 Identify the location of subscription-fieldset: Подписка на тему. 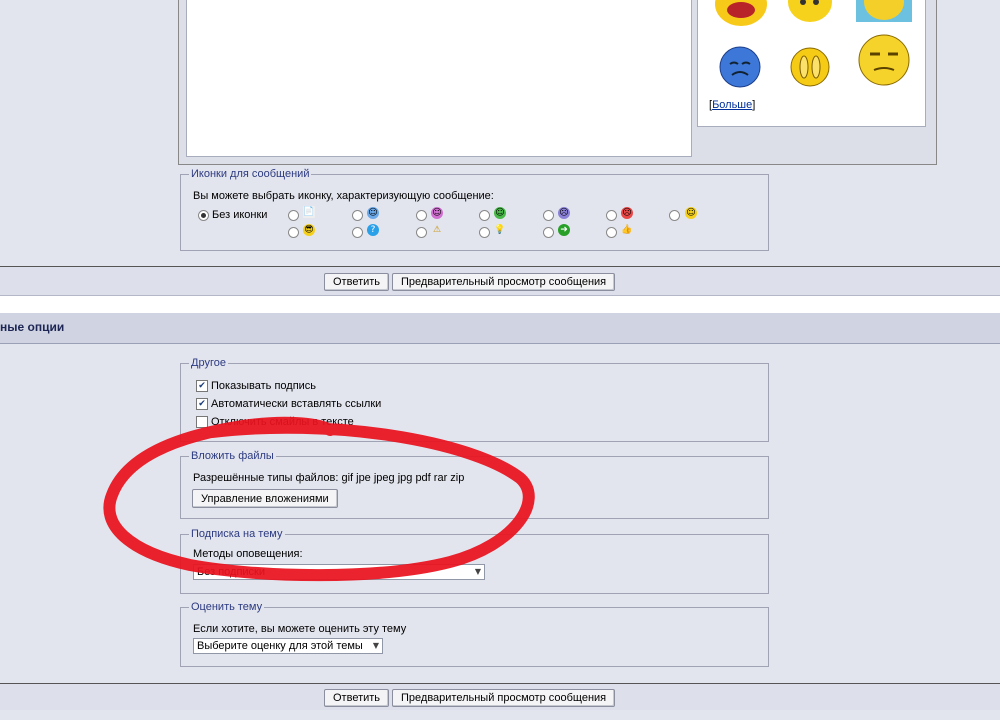
(474, 561).